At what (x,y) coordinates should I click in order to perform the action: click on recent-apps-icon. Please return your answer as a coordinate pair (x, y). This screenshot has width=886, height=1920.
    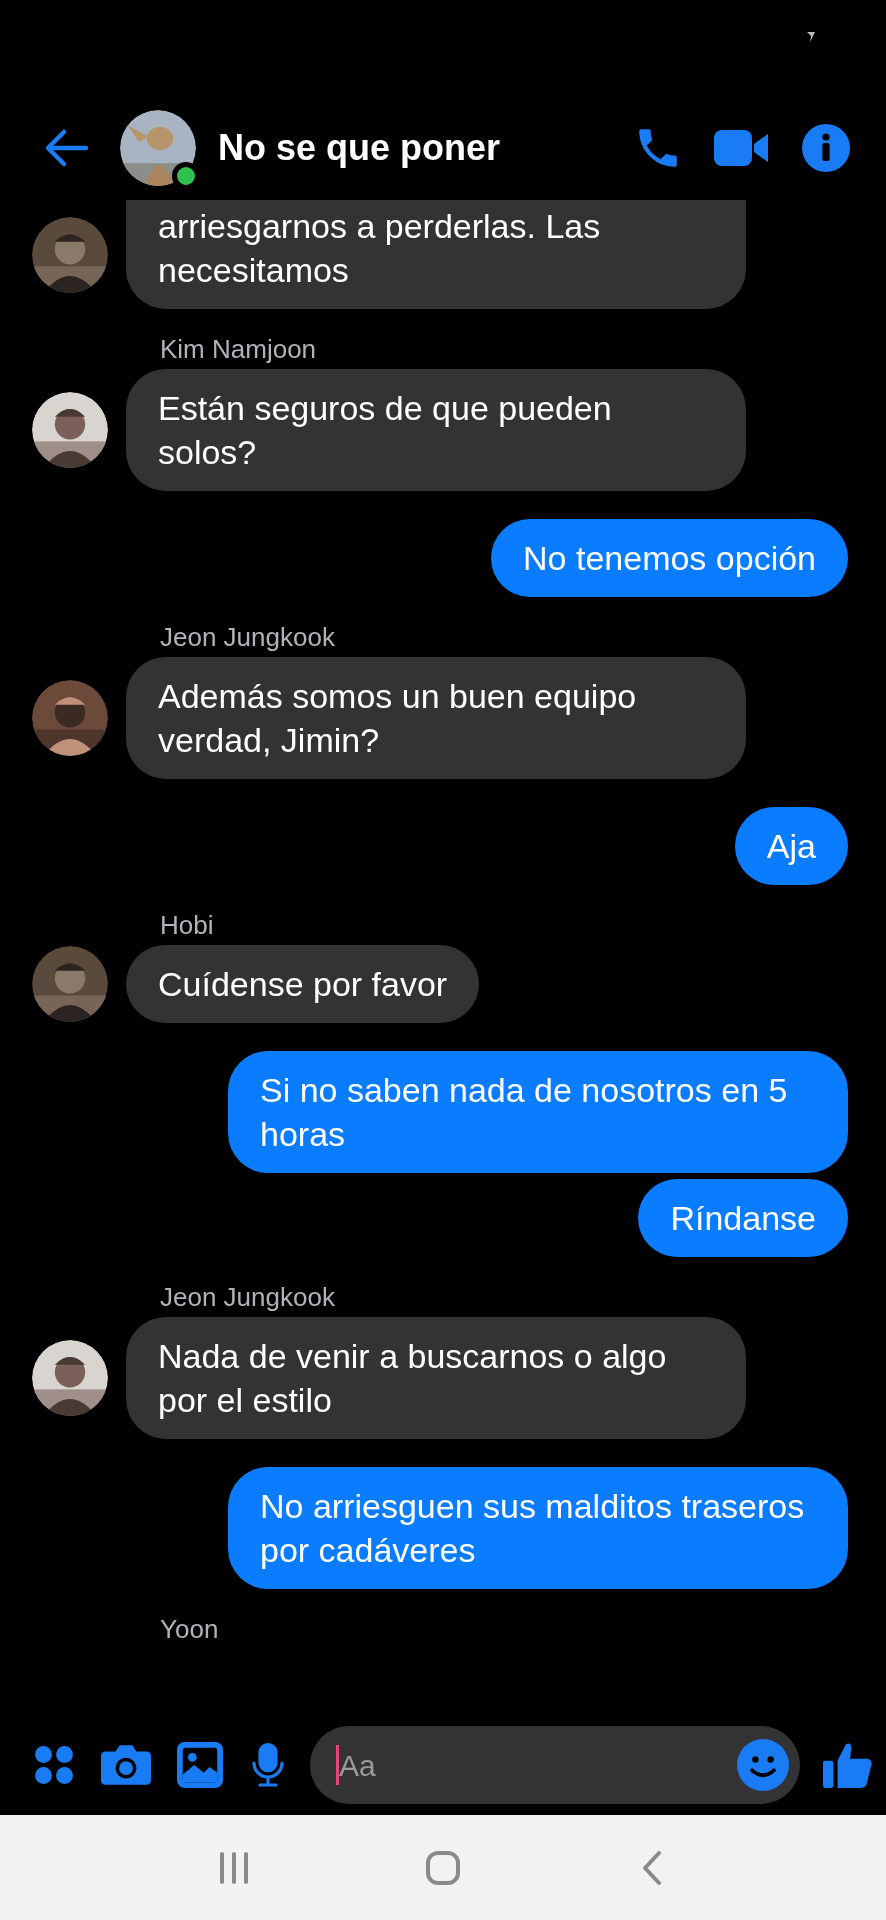
    Looking at the image, I should click on (234, 1867).